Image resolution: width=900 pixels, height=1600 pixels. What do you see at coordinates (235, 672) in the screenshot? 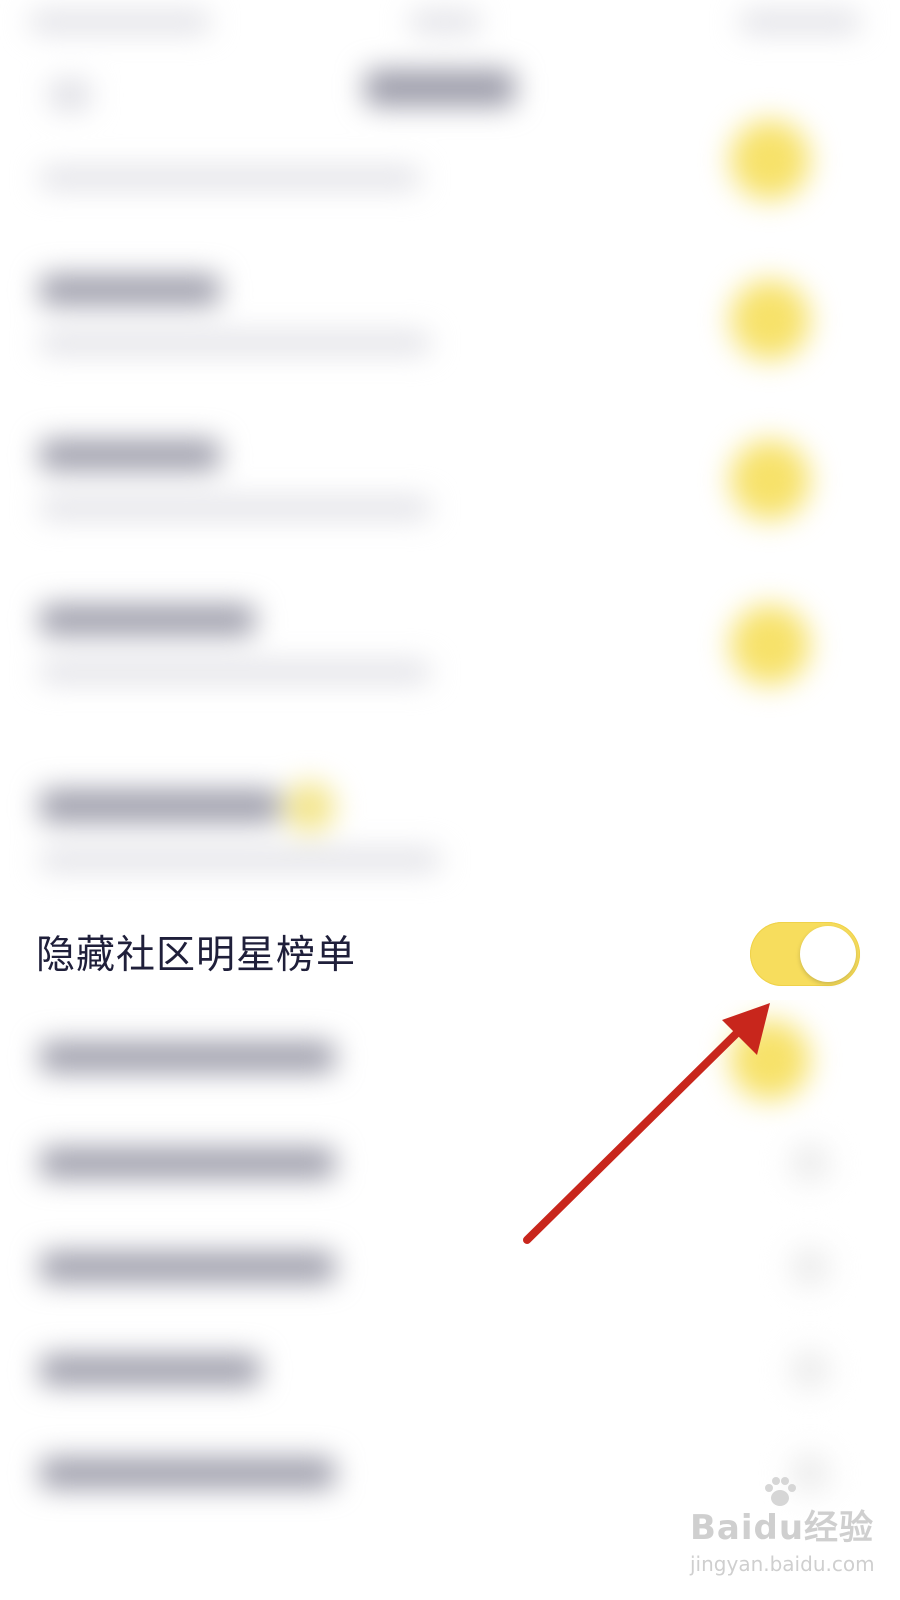
I see `row-4-desc` at bounding box center [235, 672].